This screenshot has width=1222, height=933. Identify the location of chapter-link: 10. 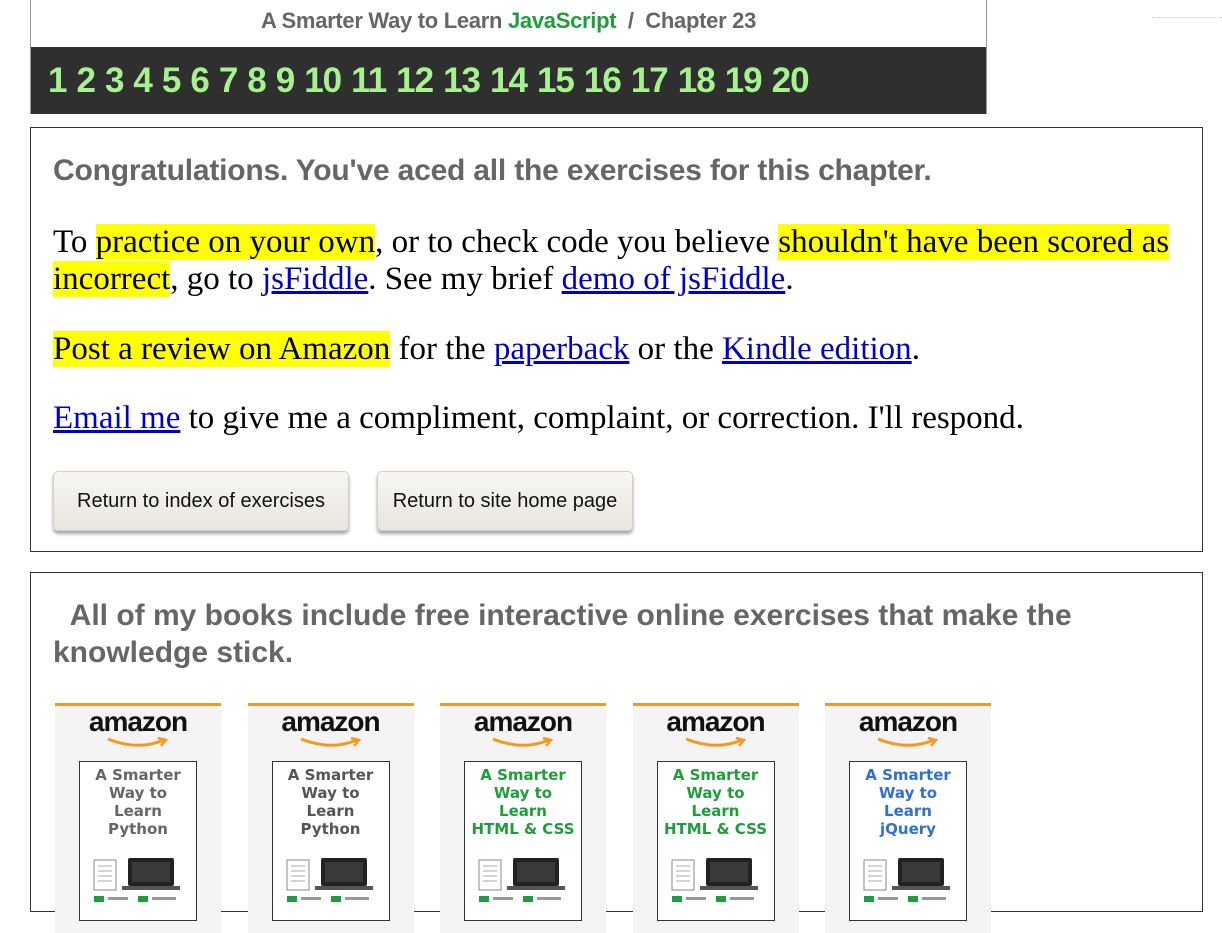
(323, 80).